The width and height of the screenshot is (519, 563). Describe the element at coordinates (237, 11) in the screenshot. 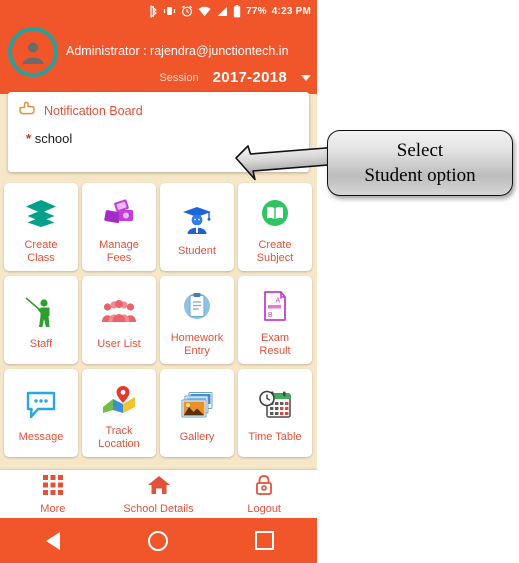

I see `battery-icon` at that location.